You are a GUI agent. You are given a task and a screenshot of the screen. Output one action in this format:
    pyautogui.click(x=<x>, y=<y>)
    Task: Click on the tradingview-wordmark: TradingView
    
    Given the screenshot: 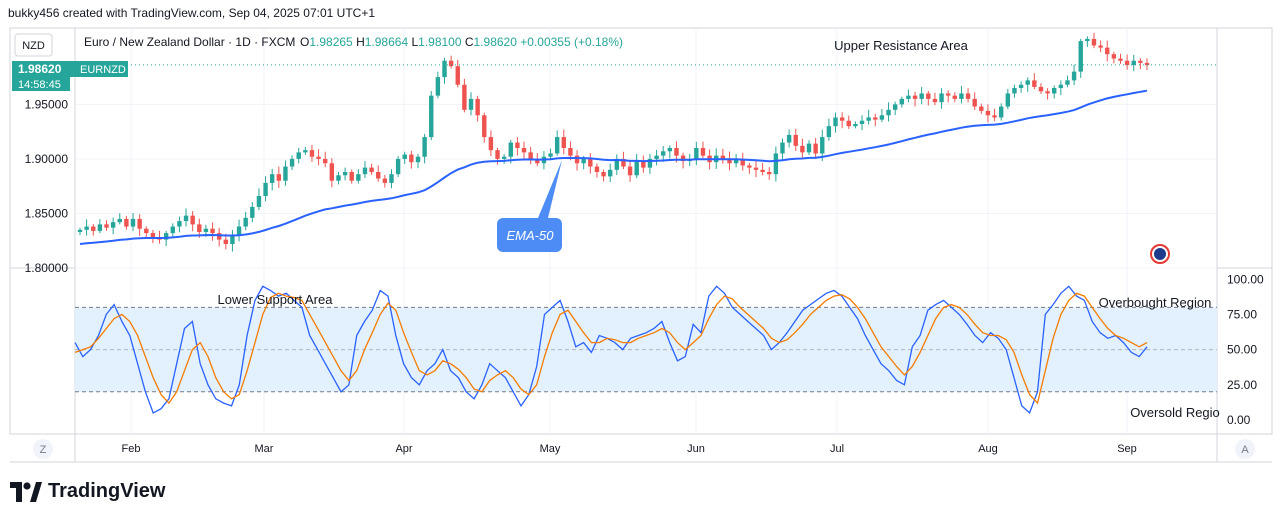 What is the action you would take?
    pyautogui.click(x=107, y=491)
    